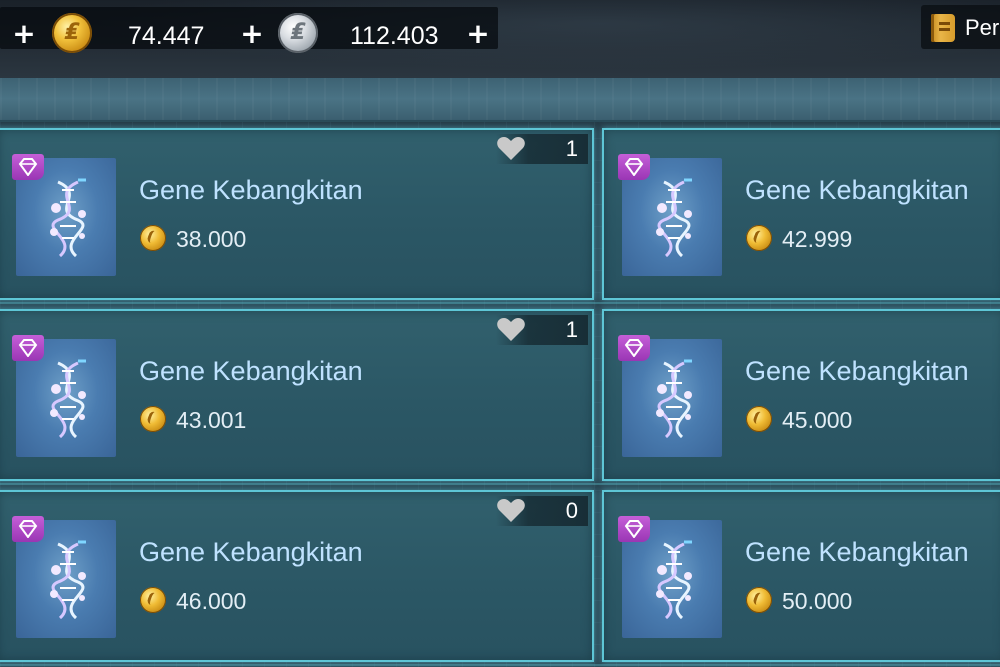 This screenshot has width=1000, height=667. Describe the element at coordinates (817, 239) in the screenshot. I see `item-price: 42.999` at that location.